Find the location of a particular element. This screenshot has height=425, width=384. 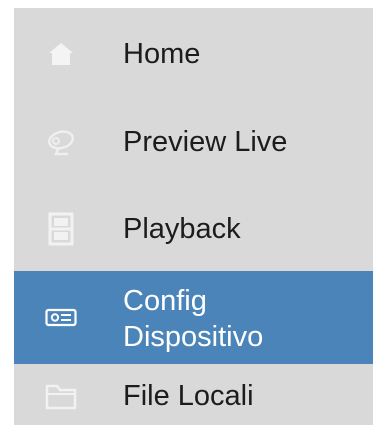

menu-item-home: Home is located at coordinates (193, 54).